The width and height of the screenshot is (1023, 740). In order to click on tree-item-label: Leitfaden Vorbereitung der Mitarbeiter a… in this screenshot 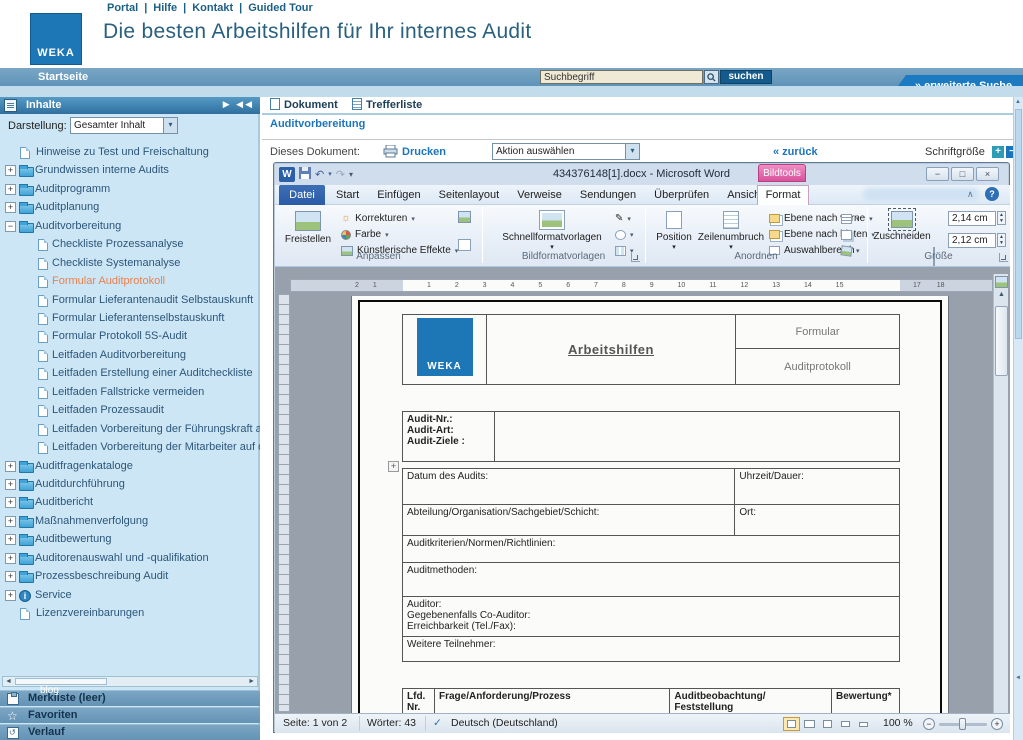, I will do `click(156, 447)`.